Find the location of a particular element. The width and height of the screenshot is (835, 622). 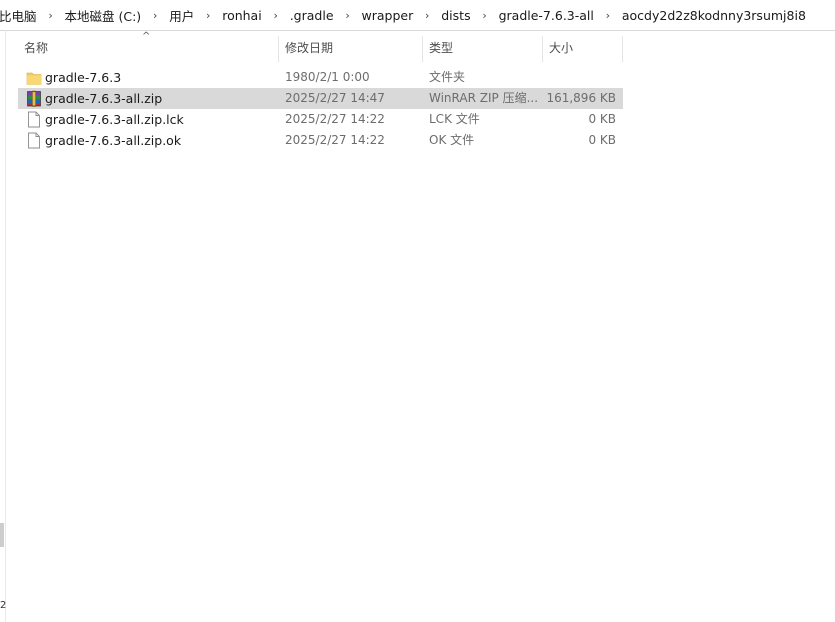

breadcrumb-item-gradle-all: gradle-7.6.3-all is located at coordinates (546, 15).